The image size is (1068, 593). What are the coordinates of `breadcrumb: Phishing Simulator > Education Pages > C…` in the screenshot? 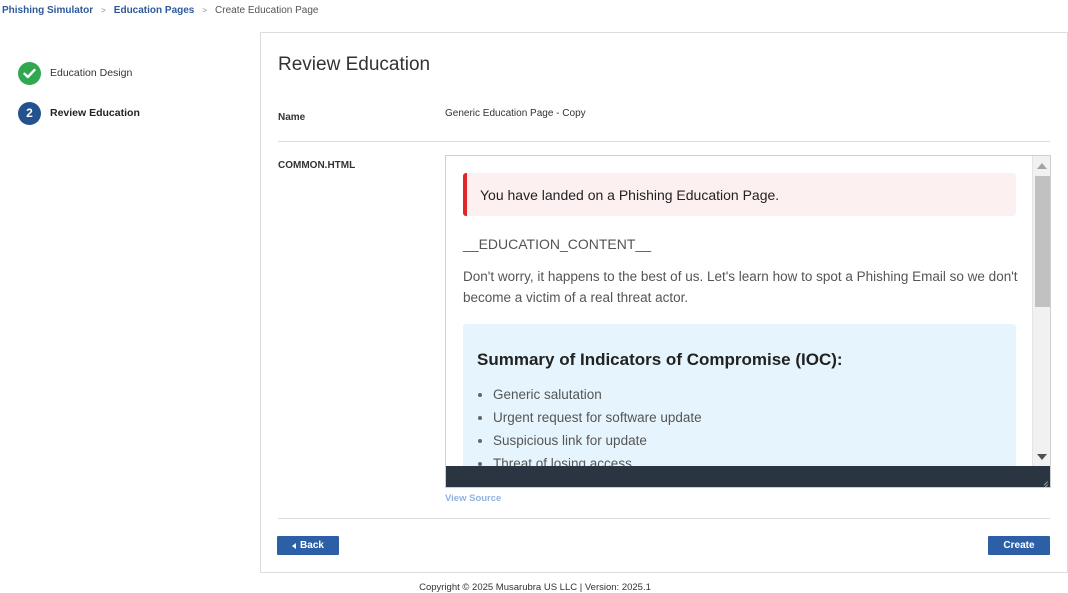 It's located at (160, 10).